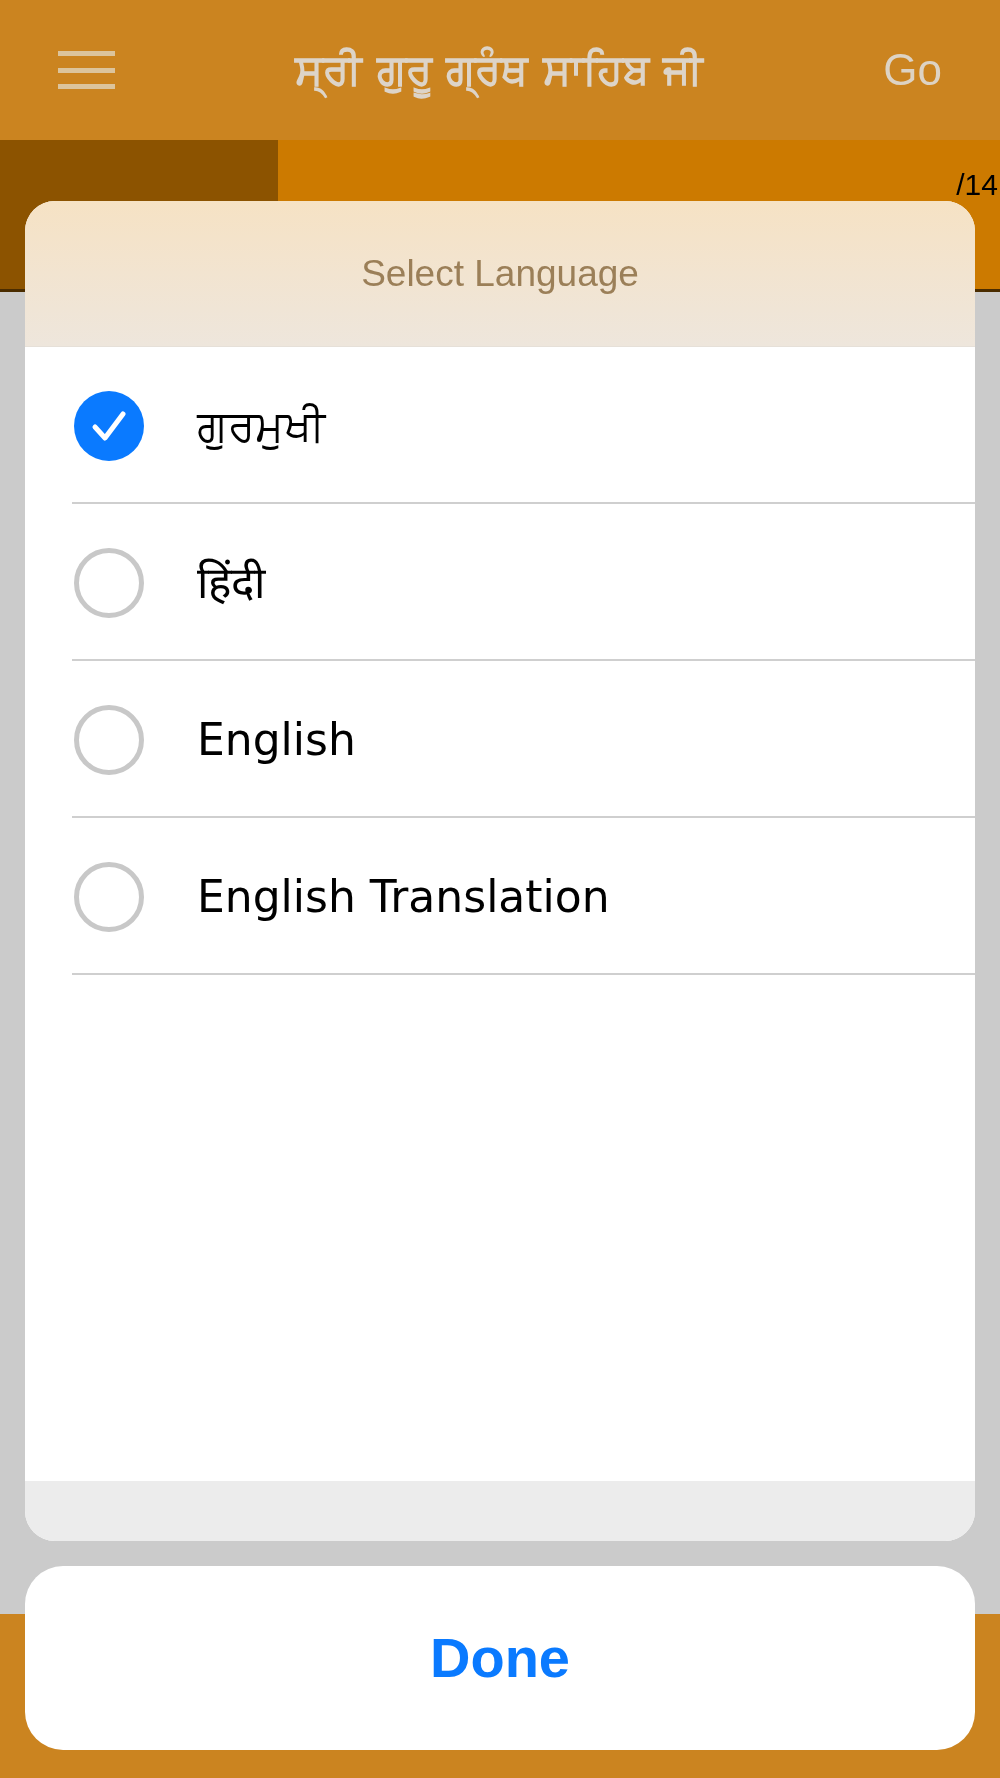  I want to click on checked-radio-icon, so click(109, 425).